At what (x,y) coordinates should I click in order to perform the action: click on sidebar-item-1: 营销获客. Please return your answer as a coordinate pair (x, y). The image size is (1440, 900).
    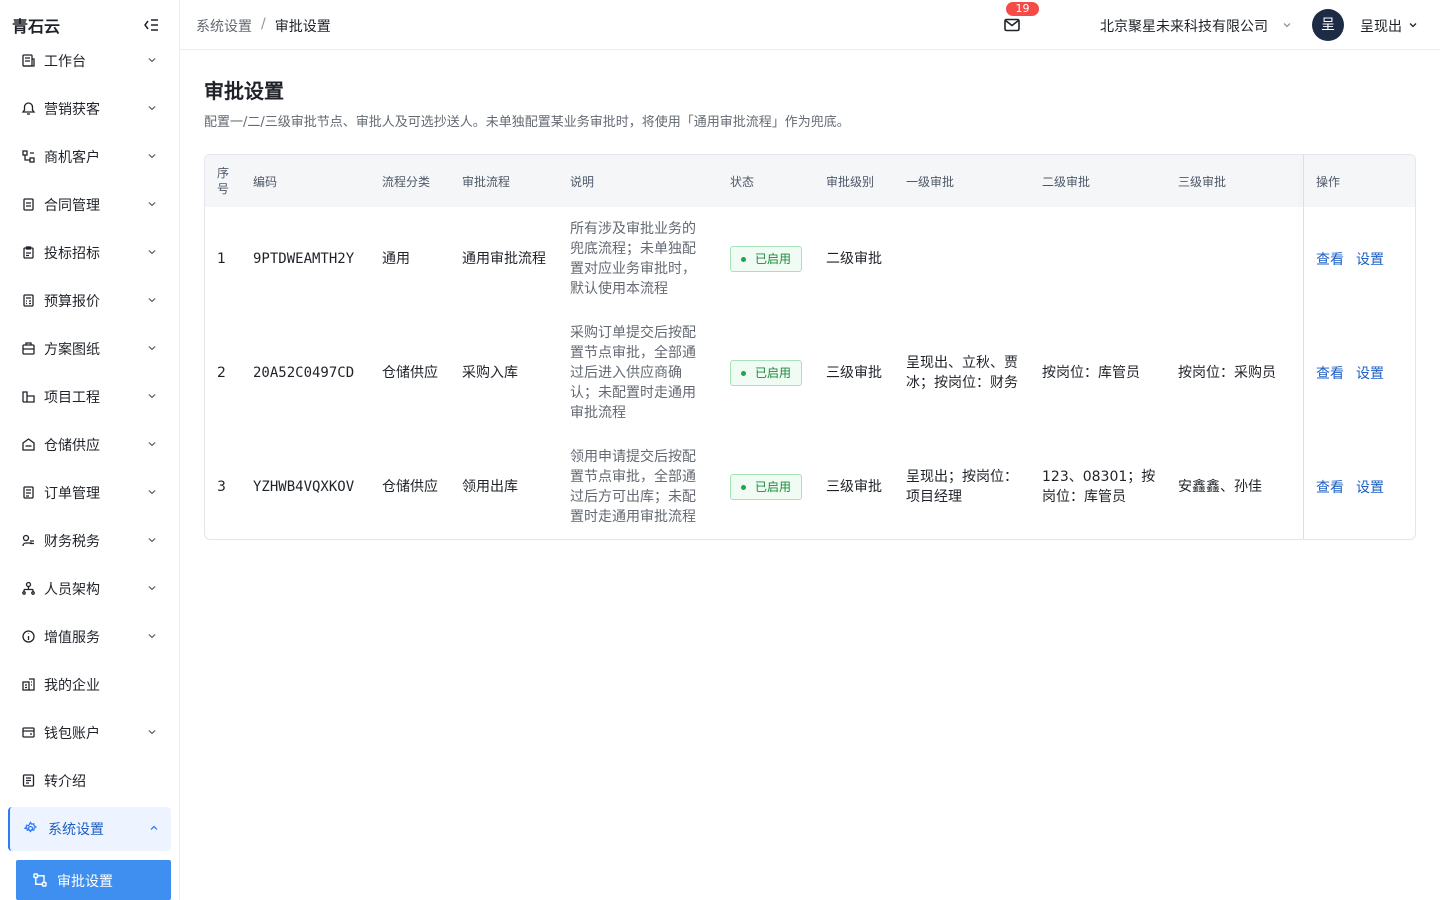
    Looking at the image, I should click on (89, 109).